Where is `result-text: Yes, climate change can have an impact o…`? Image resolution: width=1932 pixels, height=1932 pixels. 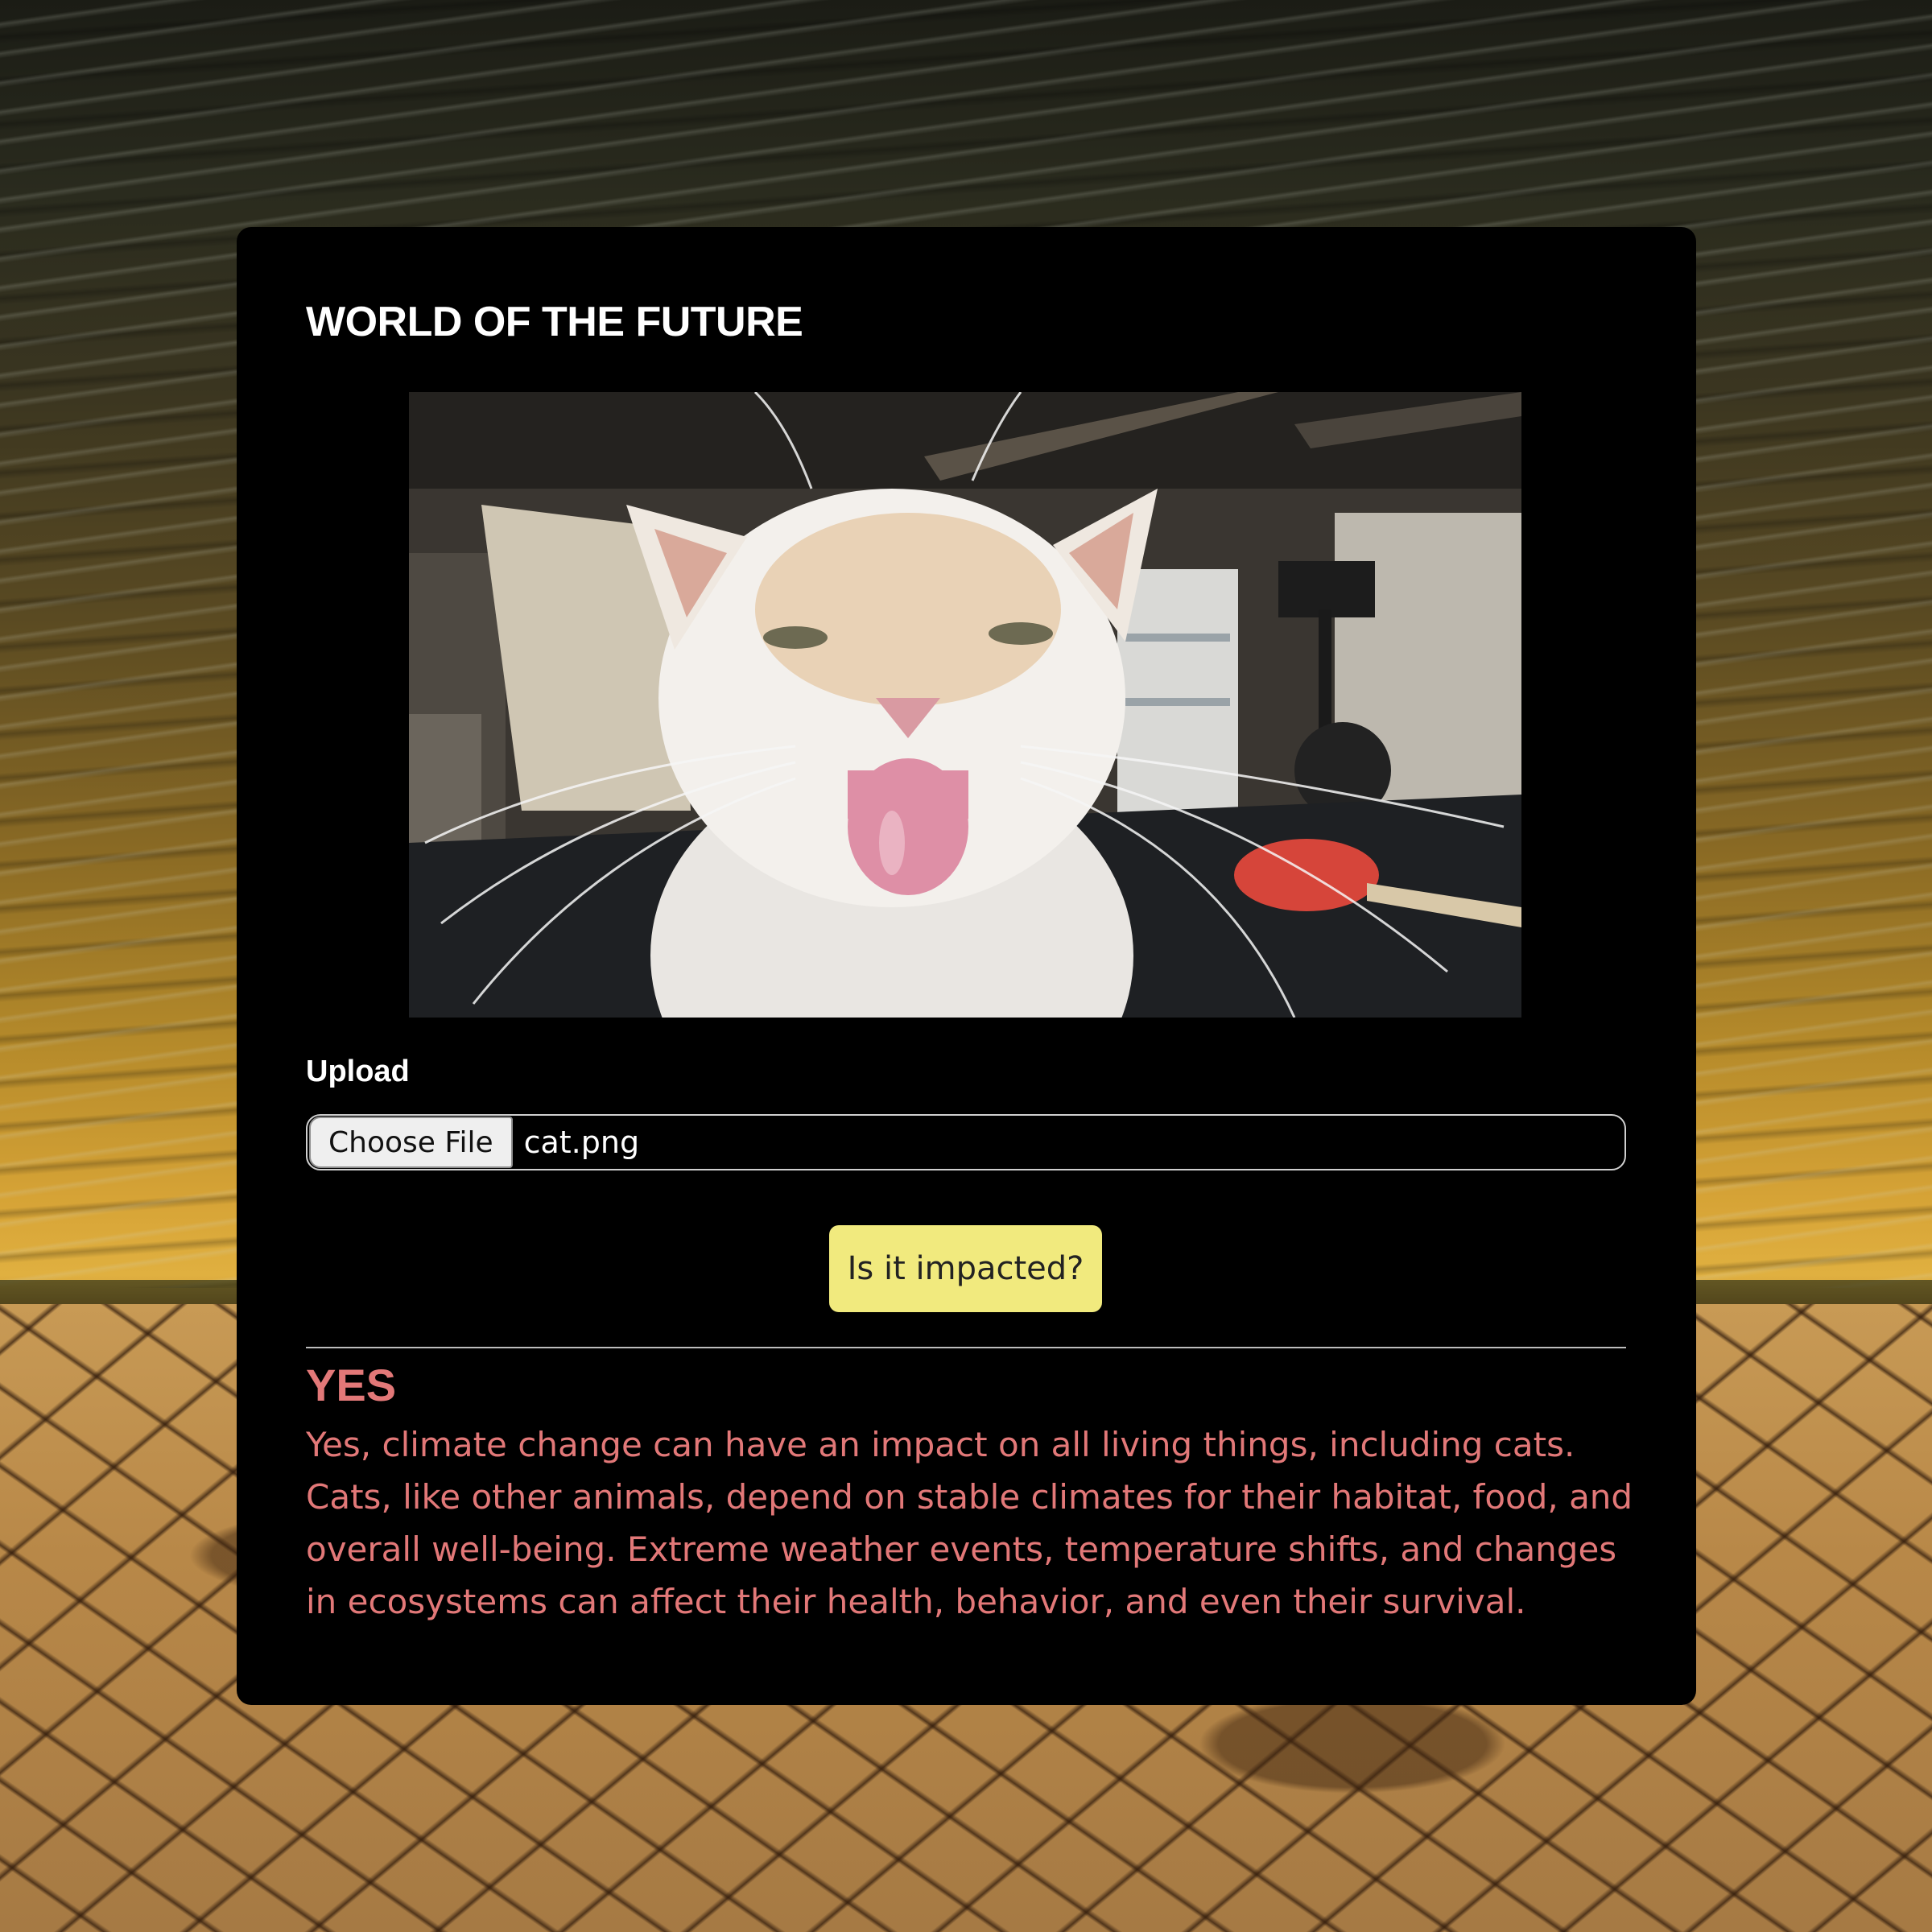 result-text: Yes, climate change can have an impact o… is located at coordinates (969, 1523).